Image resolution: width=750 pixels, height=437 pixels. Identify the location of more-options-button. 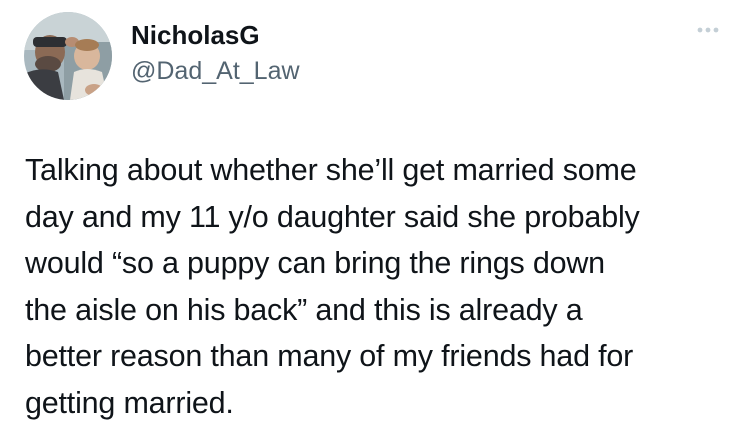
(708, 30).